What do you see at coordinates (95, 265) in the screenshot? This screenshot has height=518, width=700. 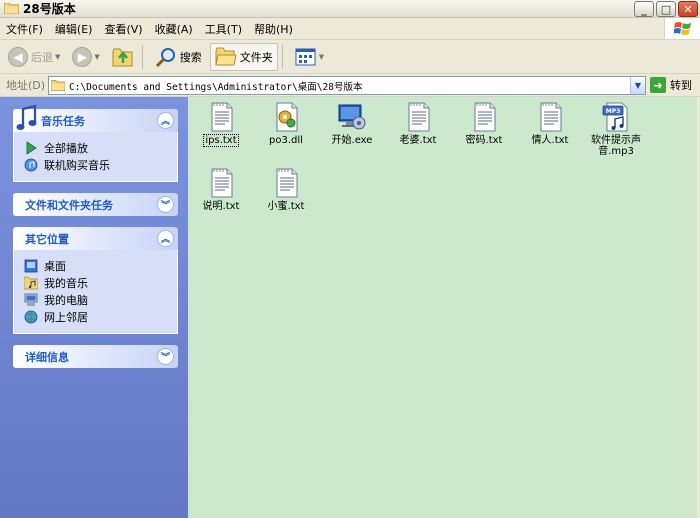 I see `desktop-link: 桌面` at bounding box center [95, 265].